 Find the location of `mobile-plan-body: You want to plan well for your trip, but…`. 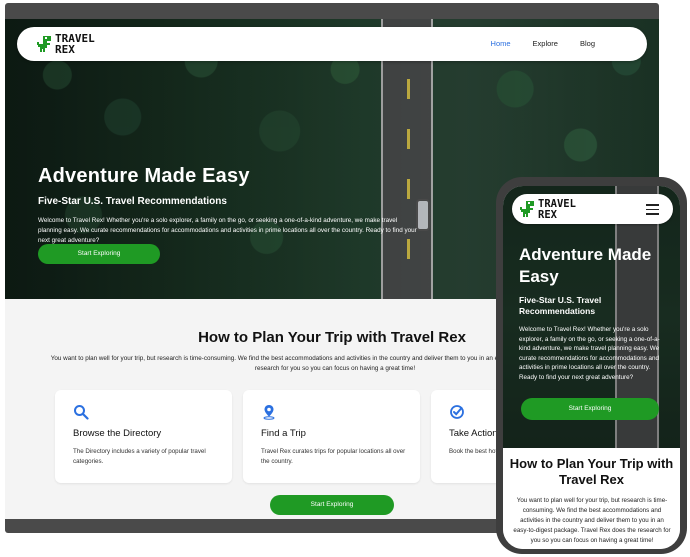

mobile-plan-body: You want to plan well for your trip, but… is located at coordinates (592, 520).